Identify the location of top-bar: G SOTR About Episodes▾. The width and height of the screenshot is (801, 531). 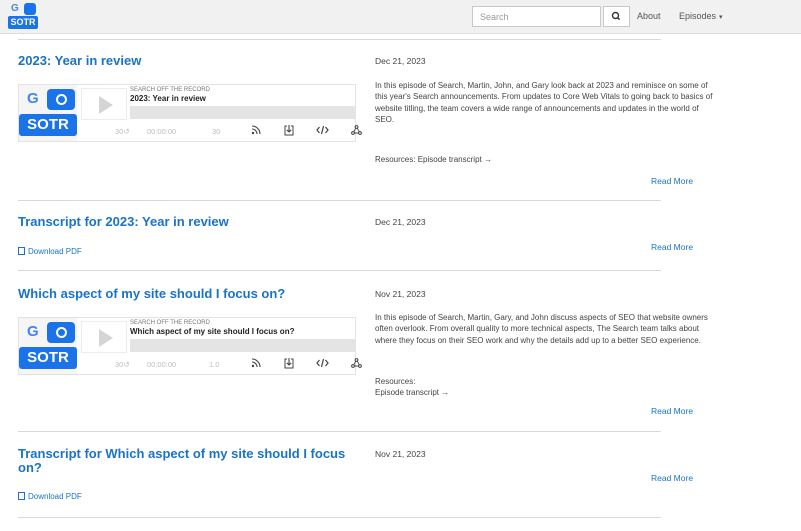
(400, 17).